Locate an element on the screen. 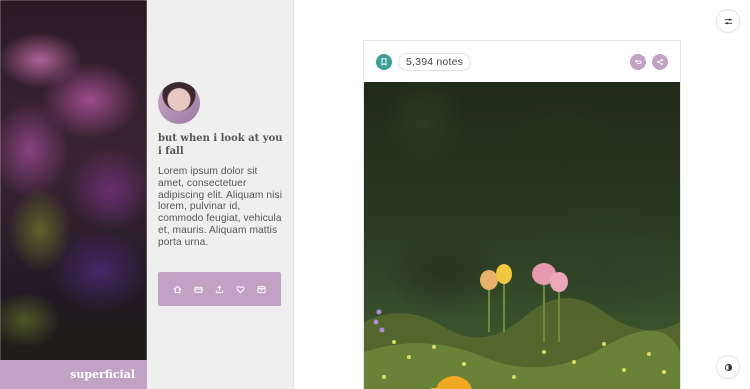 This screenshot has height=389, width=750. theme-toggle-button is located at coordinates (728, 367).